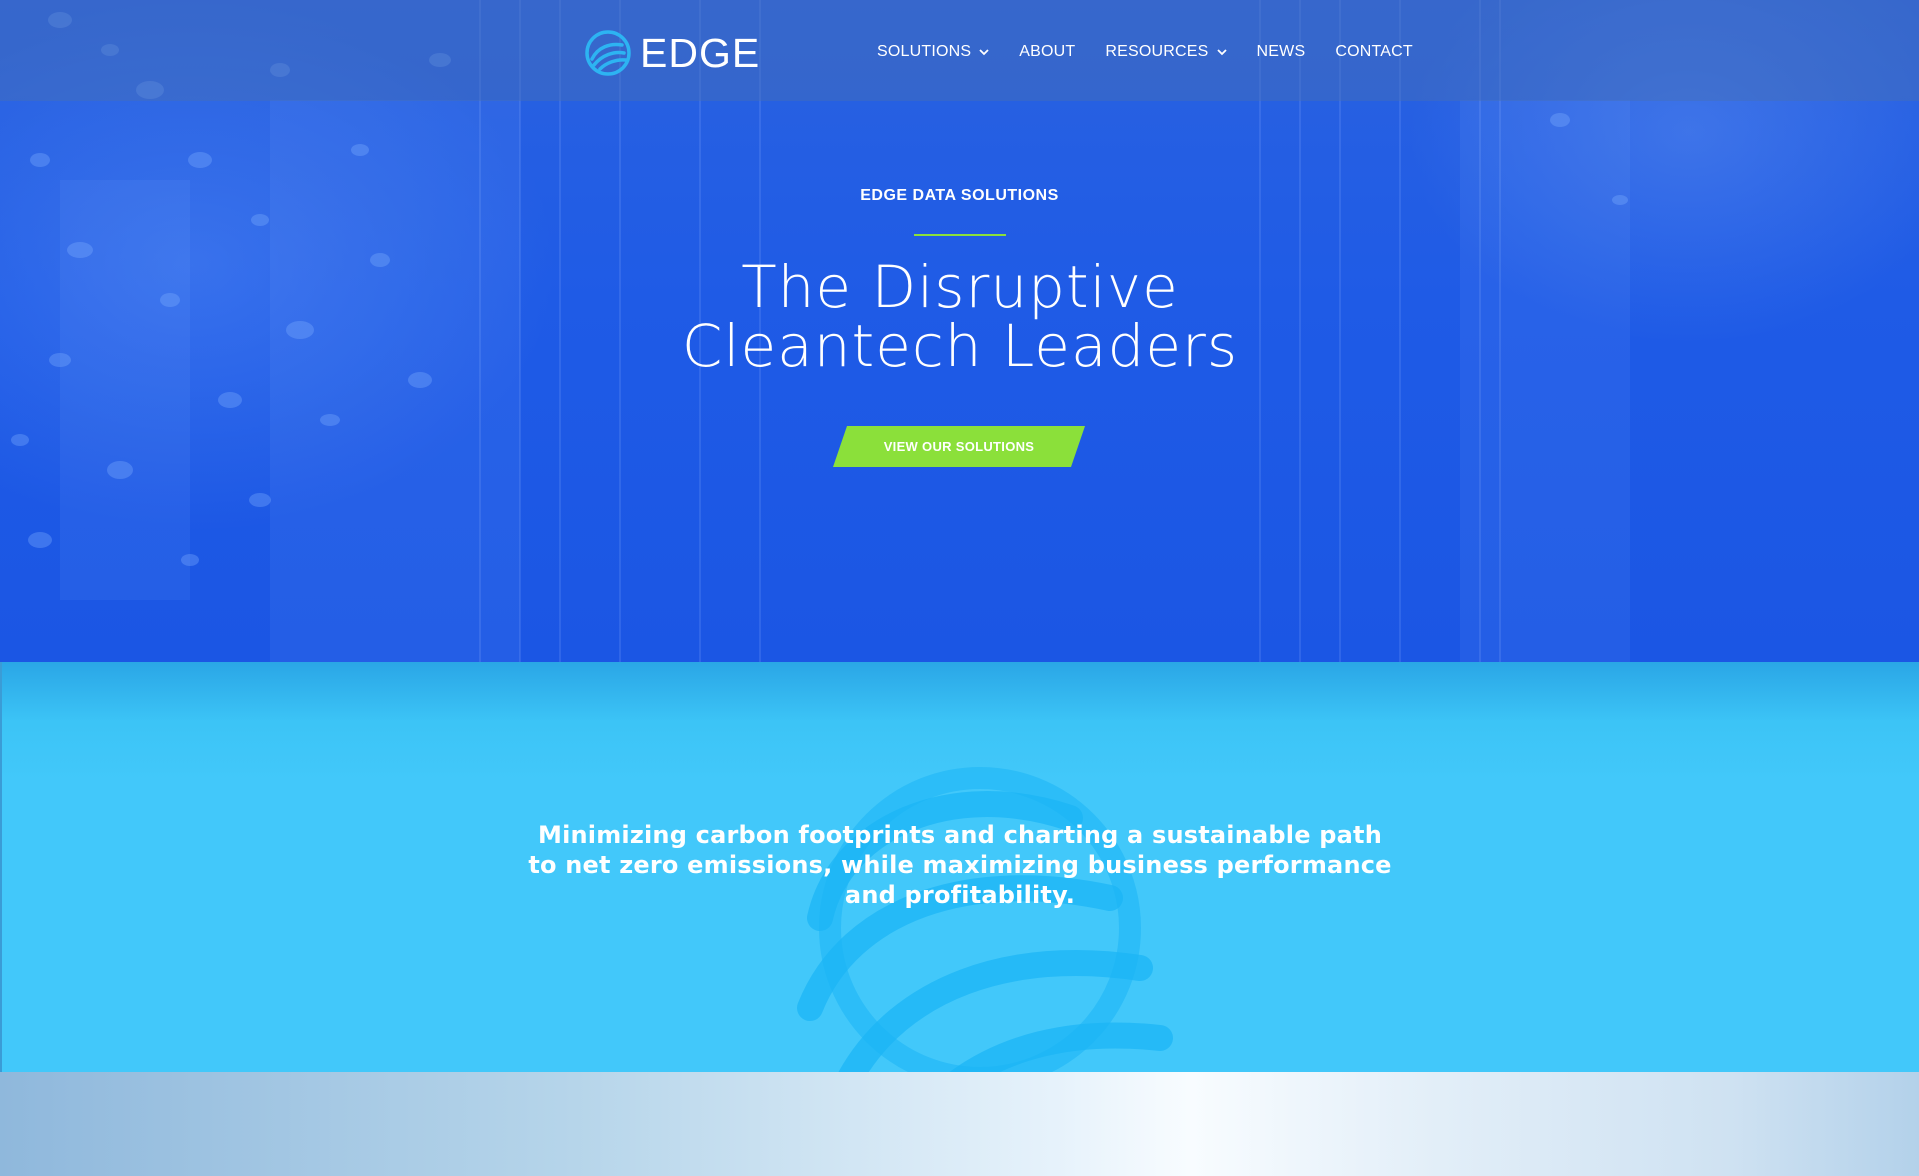 The height and width of the screenshot is (1176, 1919). I want to click on nav-item-label: CONTACT, so click(1374, 51).